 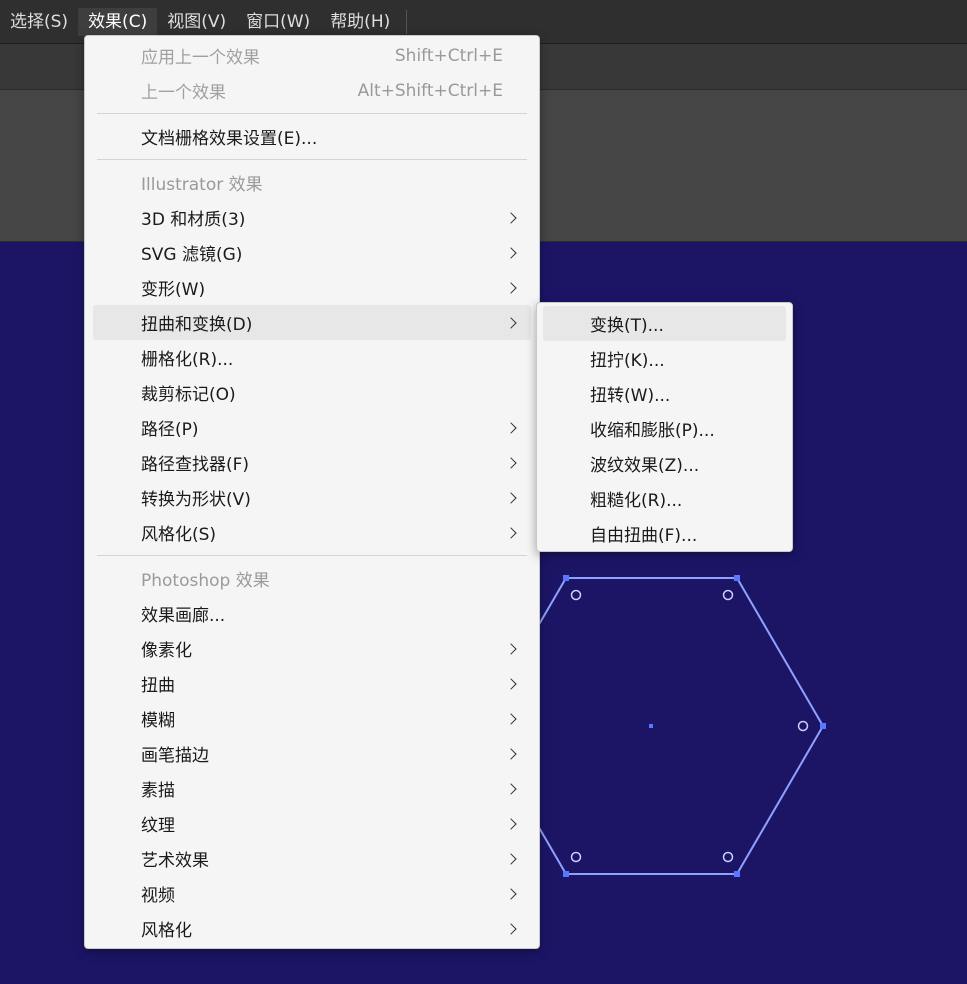 What do you see at coordinates (312, 217) in the screenshot?
I see `menu-item-3d-materials: 3D 和材质(3)` at bounding box center [312, 217].